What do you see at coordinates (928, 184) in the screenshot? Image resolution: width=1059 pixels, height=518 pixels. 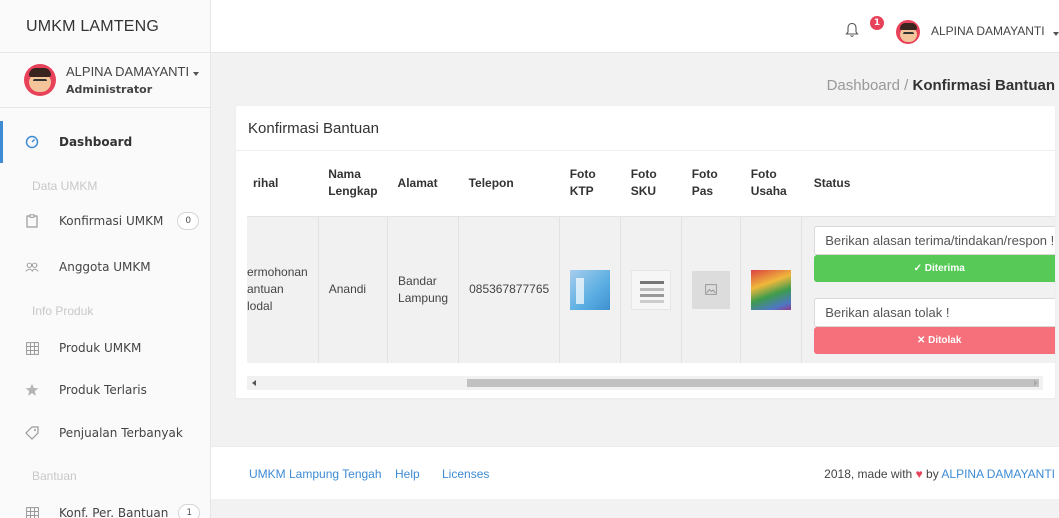 I see `column-header: Status` at bounding box center [928, 184].